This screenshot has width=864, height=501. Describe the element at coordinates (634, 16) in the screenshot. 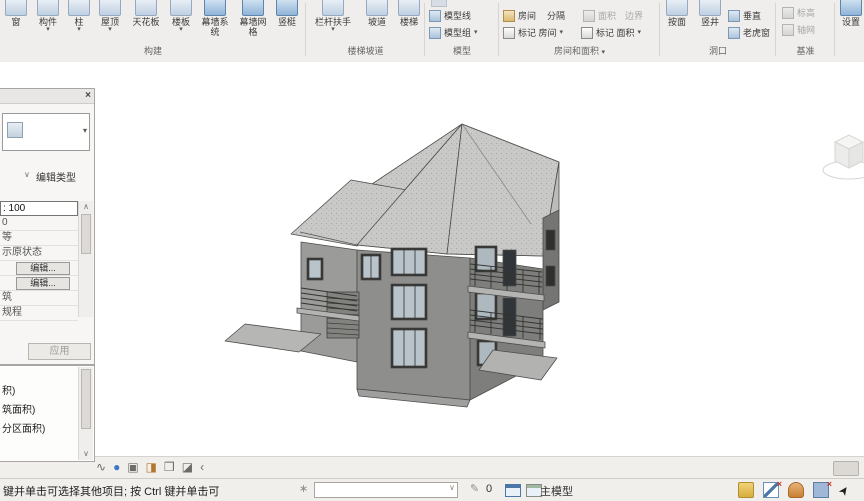

I see `button-label: 边界` at that location.